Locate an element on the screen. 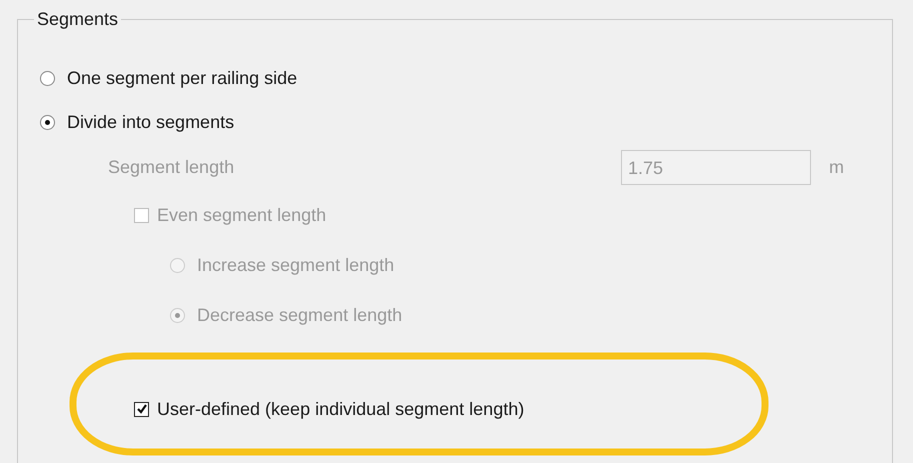  checkbox-label: Even segment length is located at coordinates (241, 215).